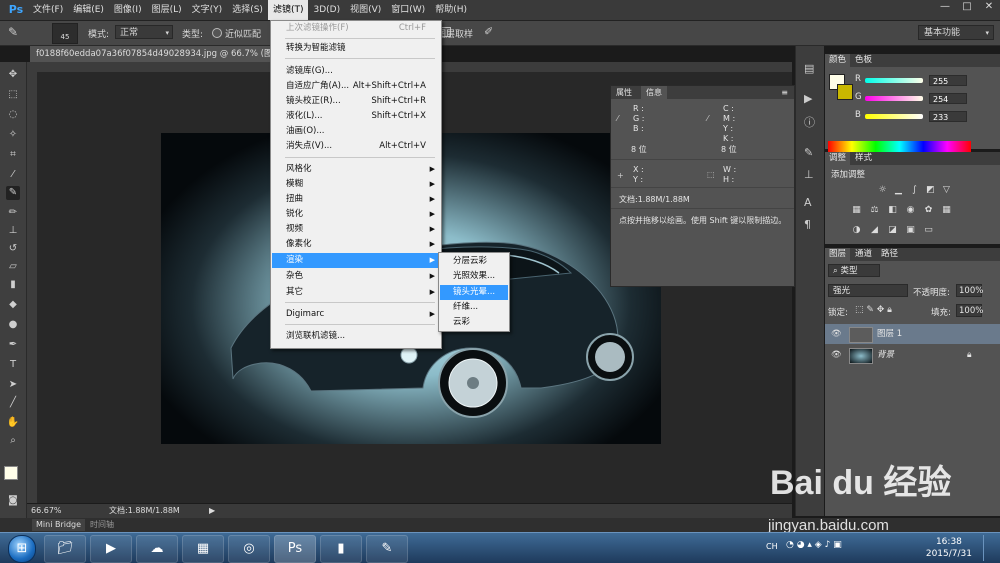 The width and height of the screenshot is (1000, 563). Describe the element at coordinates (948, 98) in the screenshot. I see `green-value-field: 254` at that location.